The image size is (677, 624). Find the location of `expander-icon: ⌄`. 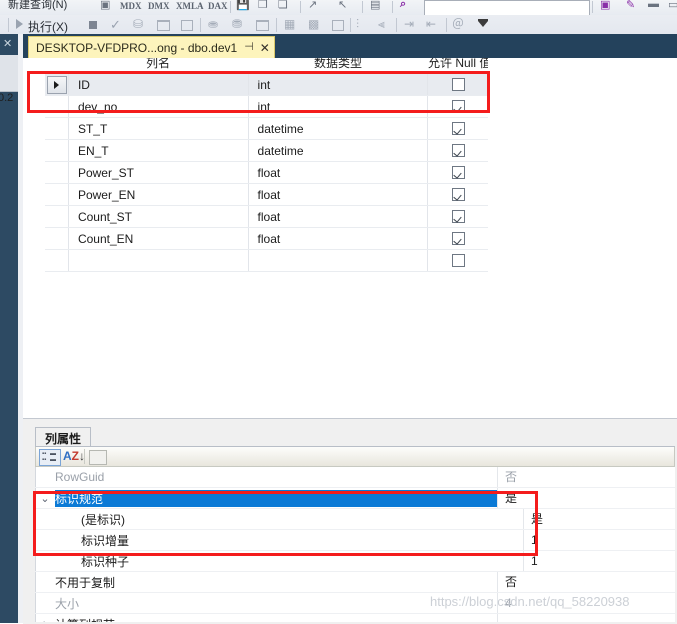

expander-icon: ⌄ is located at coordinates (45, 498).